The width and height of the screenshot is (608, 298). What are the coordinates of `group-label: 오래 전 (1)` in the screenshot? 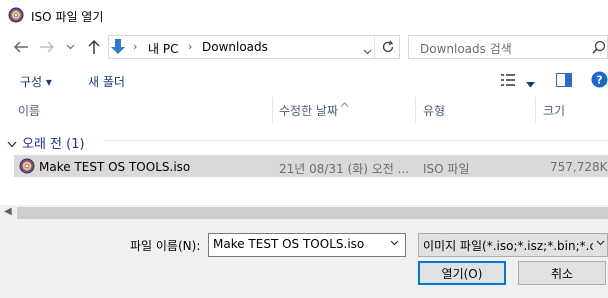 It's located at (53, 144).